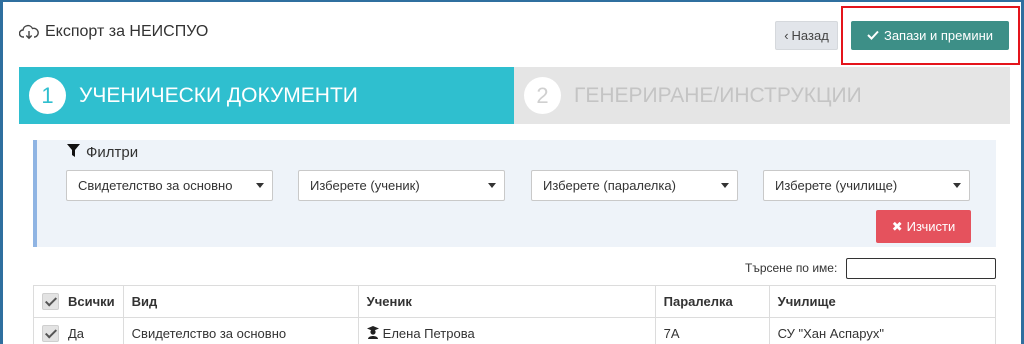 This screenshot has width=1024, height=344. I want to click on column-class: Паралелка, so click(712, 301).